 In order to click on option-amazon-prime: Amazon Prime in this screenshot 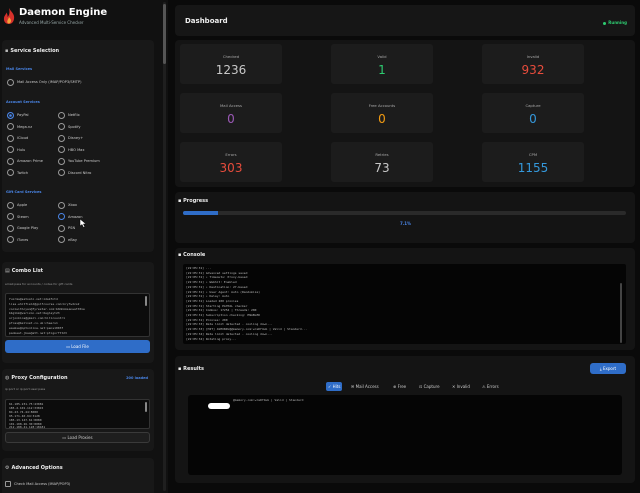, I will do `click(25, 161)`.